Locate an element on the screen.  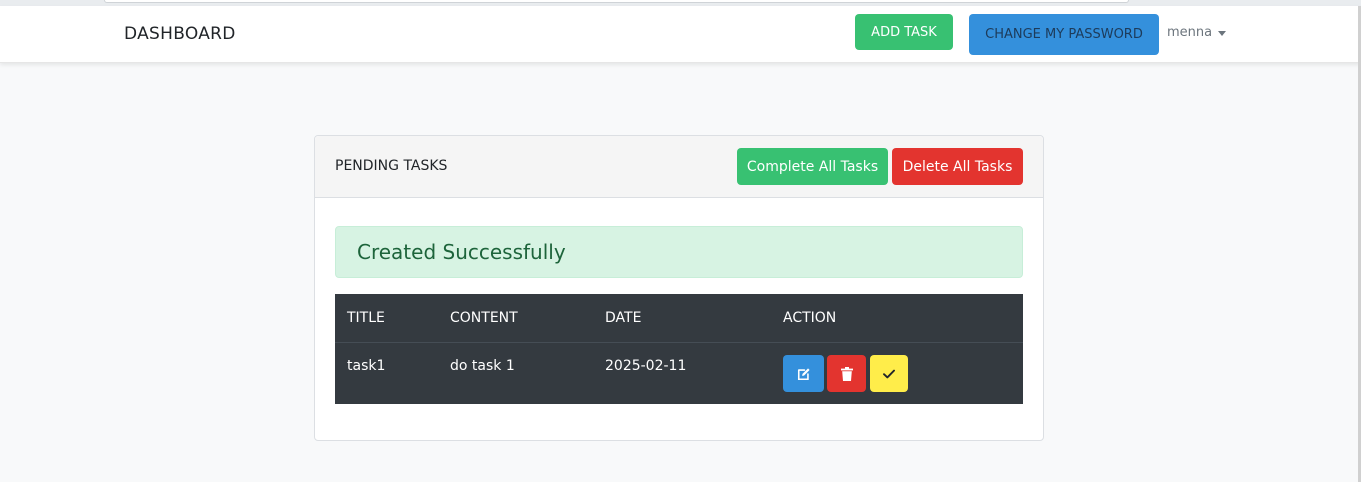
column-header-date: DATE is located at coordinates (623, 318).